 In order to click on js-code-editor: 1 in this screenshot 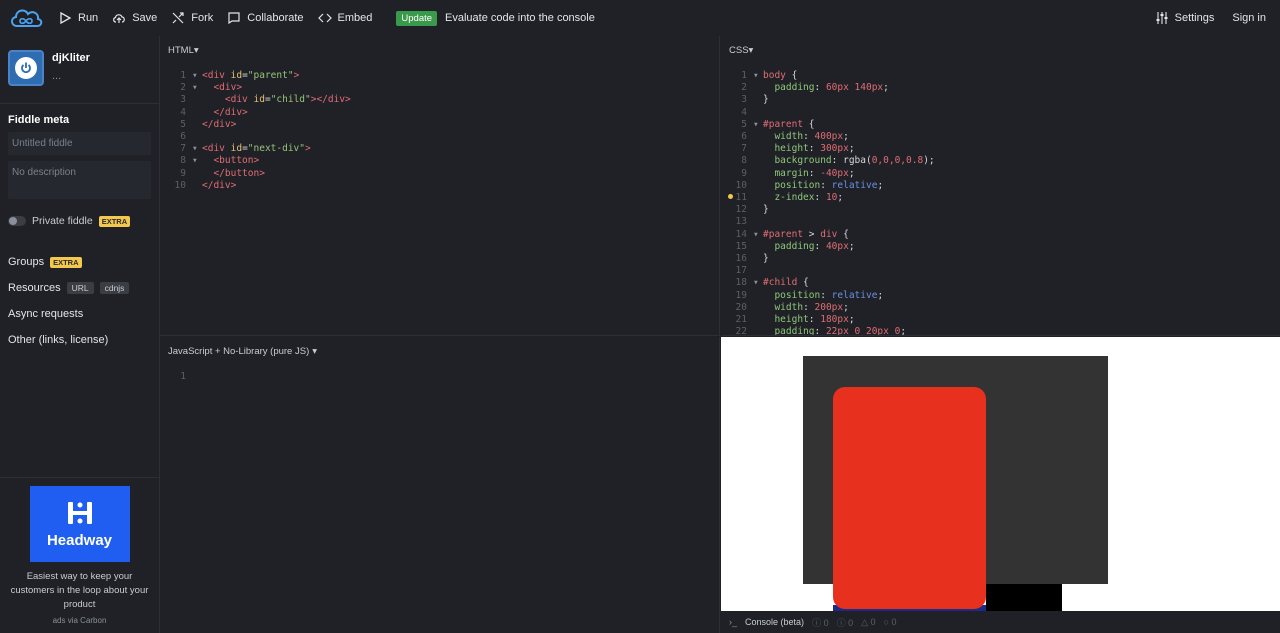, I will do `click(439, 374)`.